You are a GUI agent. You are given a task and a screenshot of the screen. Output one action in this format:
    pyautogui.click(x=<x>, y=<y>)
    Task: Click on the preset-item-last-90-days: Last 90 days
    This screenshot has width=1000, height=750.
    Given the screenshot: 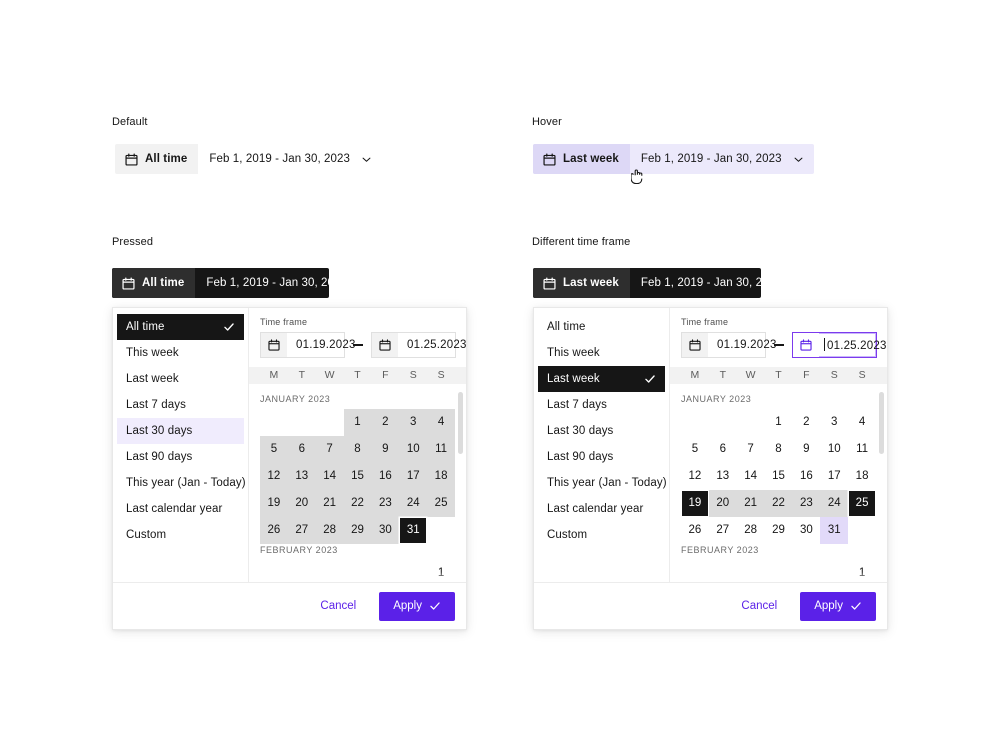 What is the action you would take?
    pyautogui.click(x=601, y=457)
    